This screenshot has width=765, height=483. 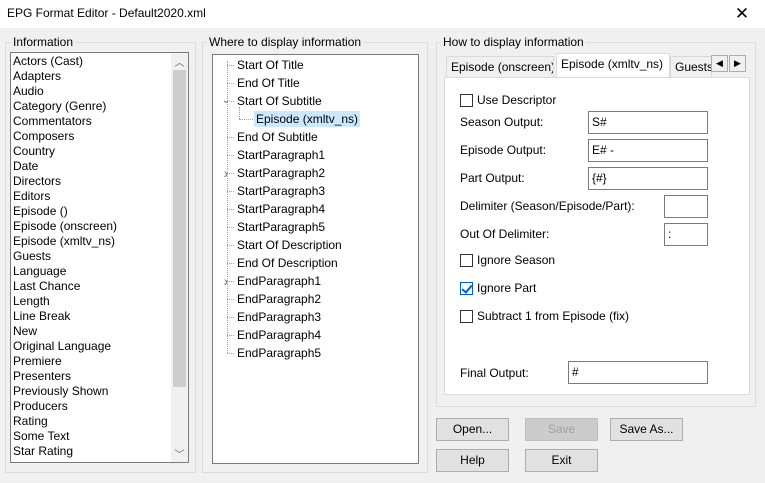 I want to click on subtract-episode-checkbox: Subtract 1 from Episode (fix), so click(x=544, y=316).